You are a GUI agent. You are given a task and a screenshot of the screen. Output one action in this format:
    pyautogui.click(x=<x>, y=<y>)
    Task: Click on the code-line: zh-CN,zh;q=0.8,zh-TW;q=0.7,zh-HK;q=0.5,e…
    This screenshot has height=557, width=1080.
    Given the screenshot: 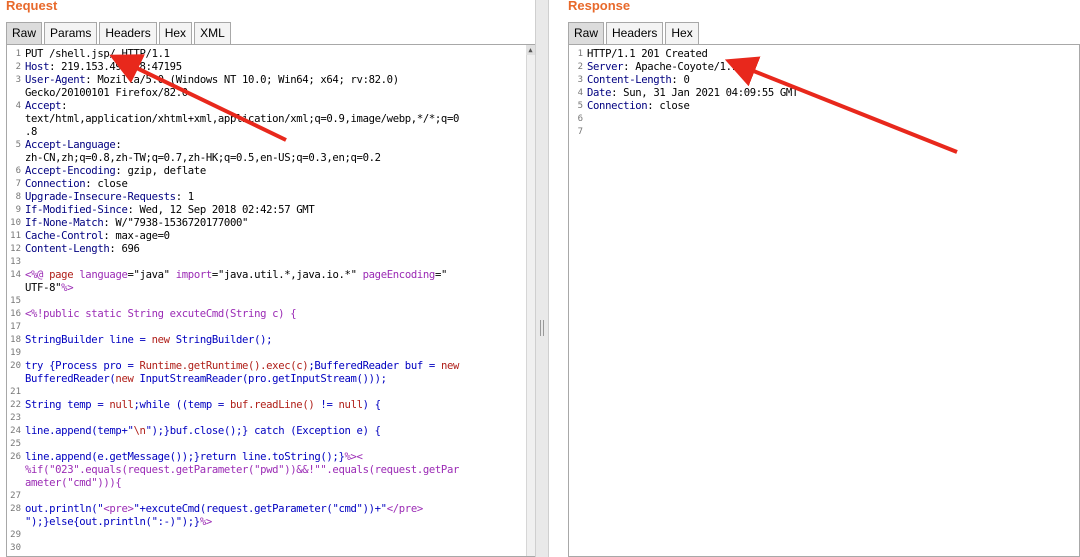 What is the action you would take?
    pyautogui.click(x=203, y=158)
    